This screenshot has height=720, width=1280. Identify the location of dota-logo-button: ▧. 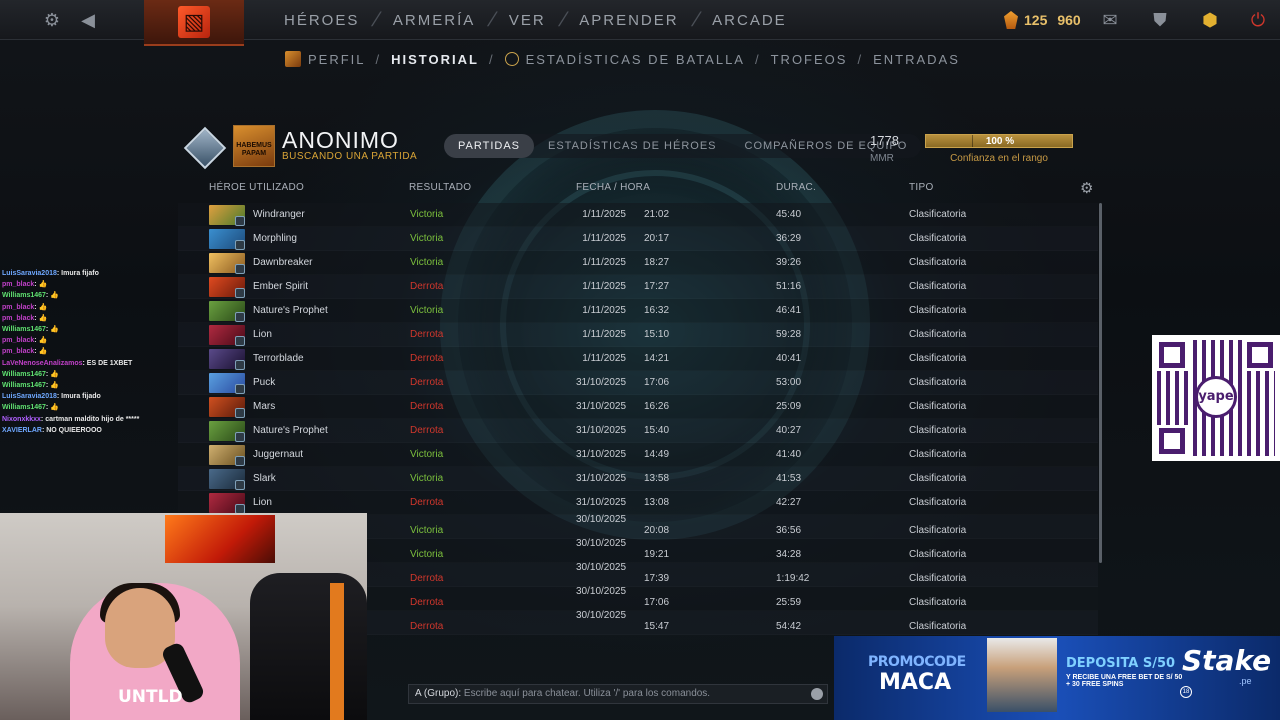
(194, 23).